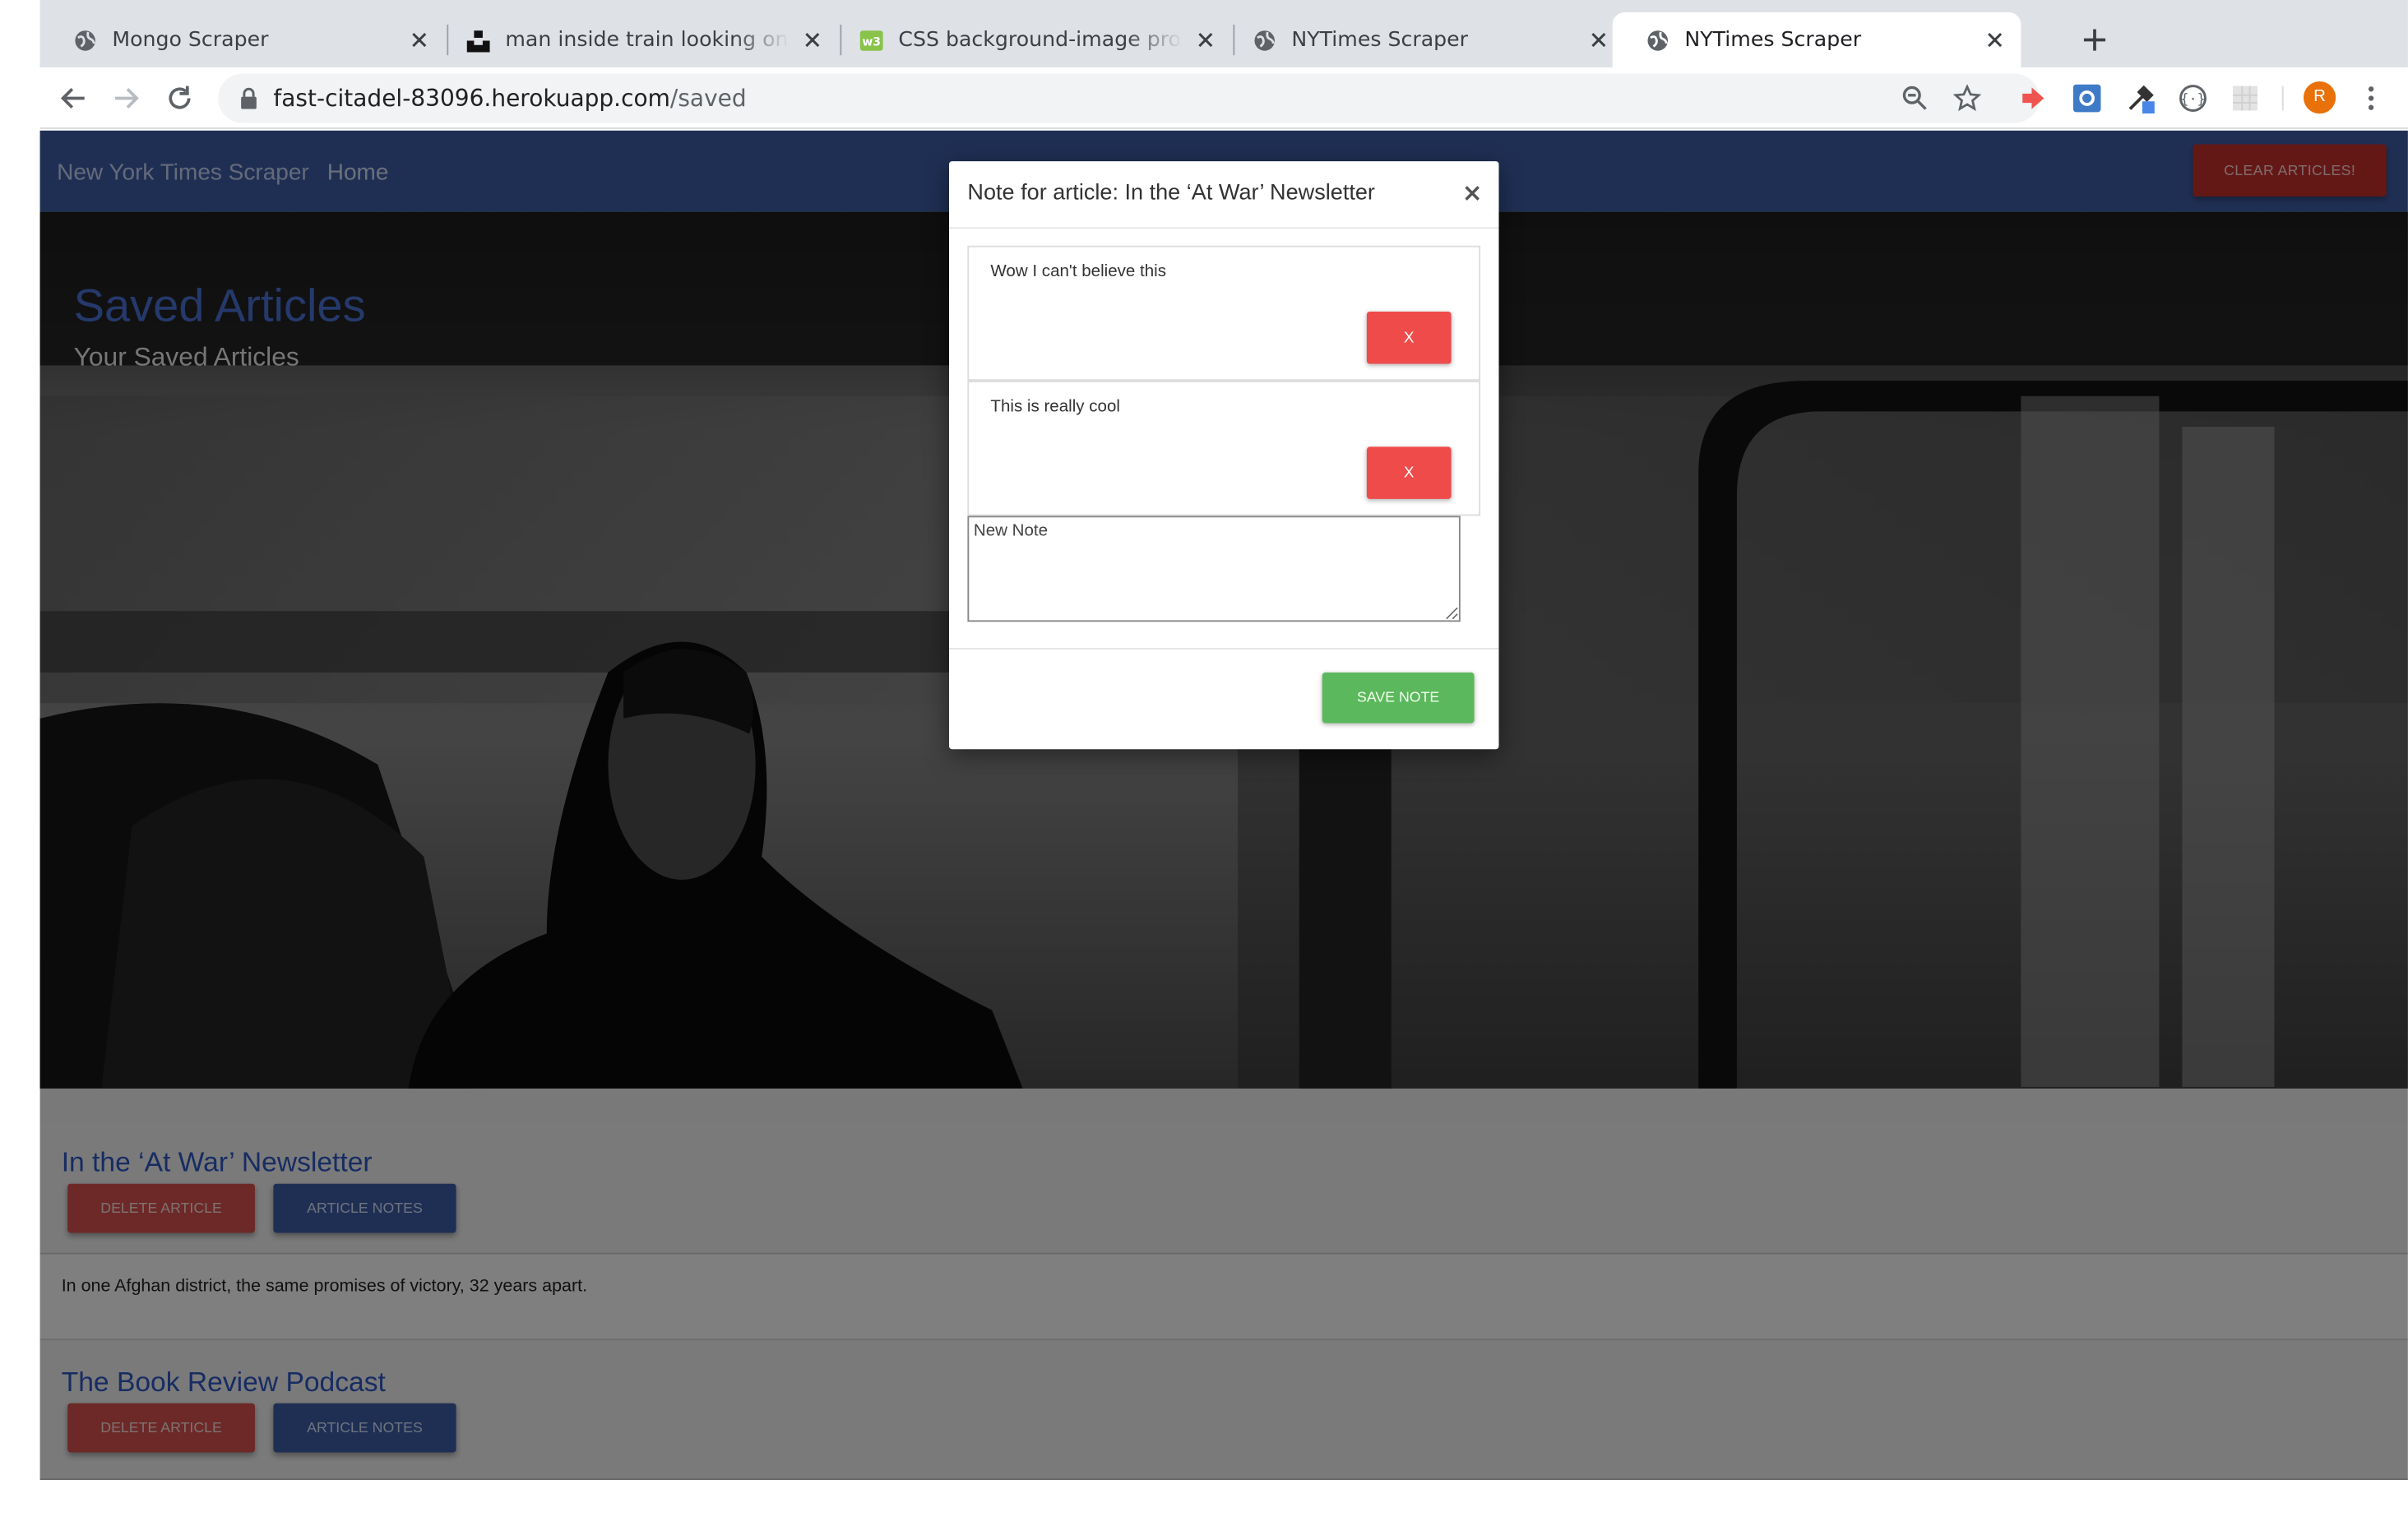 This screenshot has height=1526, width=2408. What do you see at coordinates (1129, 98) in the screenshot?
I see `address-bar: fast-citadel-83096.herokuapp.com/saved` at bounding box center [1129, 98].